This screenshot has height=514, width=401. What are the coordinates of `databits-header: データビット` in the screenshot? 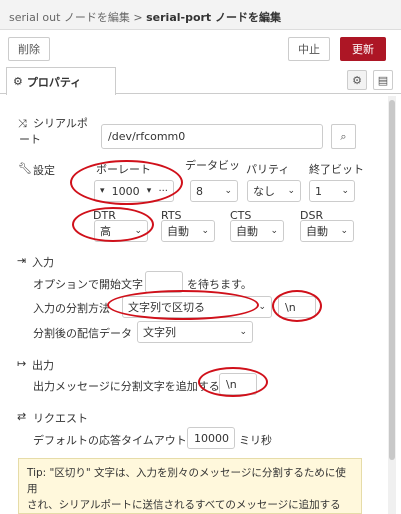 It's located at (213, 165).